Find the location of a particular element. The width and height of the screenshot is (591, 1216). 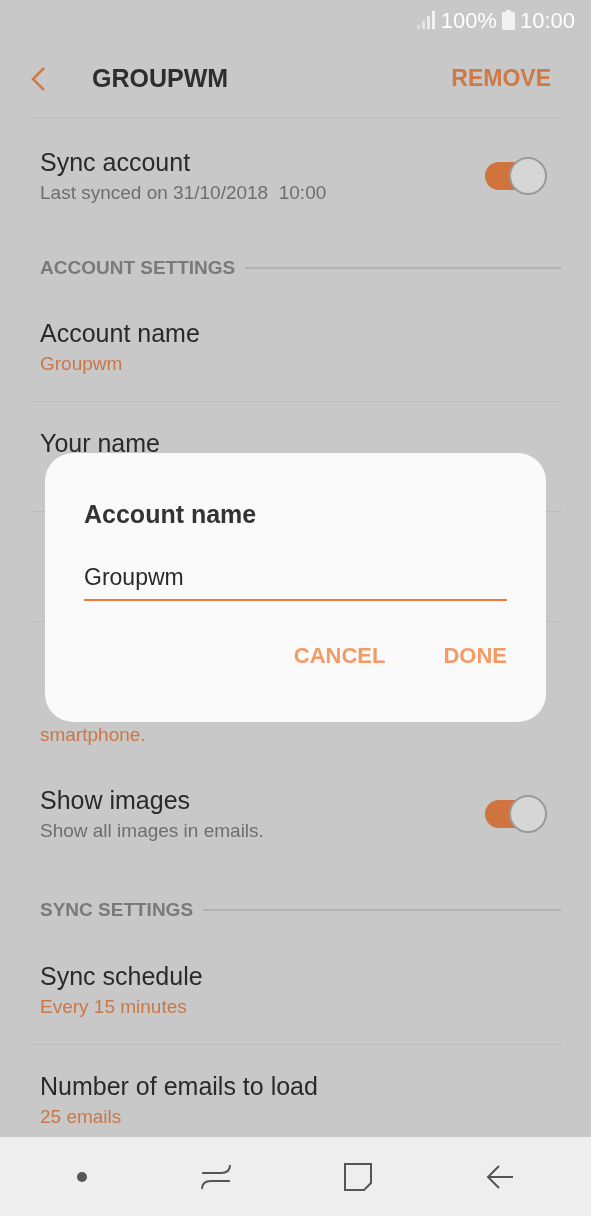

setting-value: 25 emails is located at coordinates (81, 1117).